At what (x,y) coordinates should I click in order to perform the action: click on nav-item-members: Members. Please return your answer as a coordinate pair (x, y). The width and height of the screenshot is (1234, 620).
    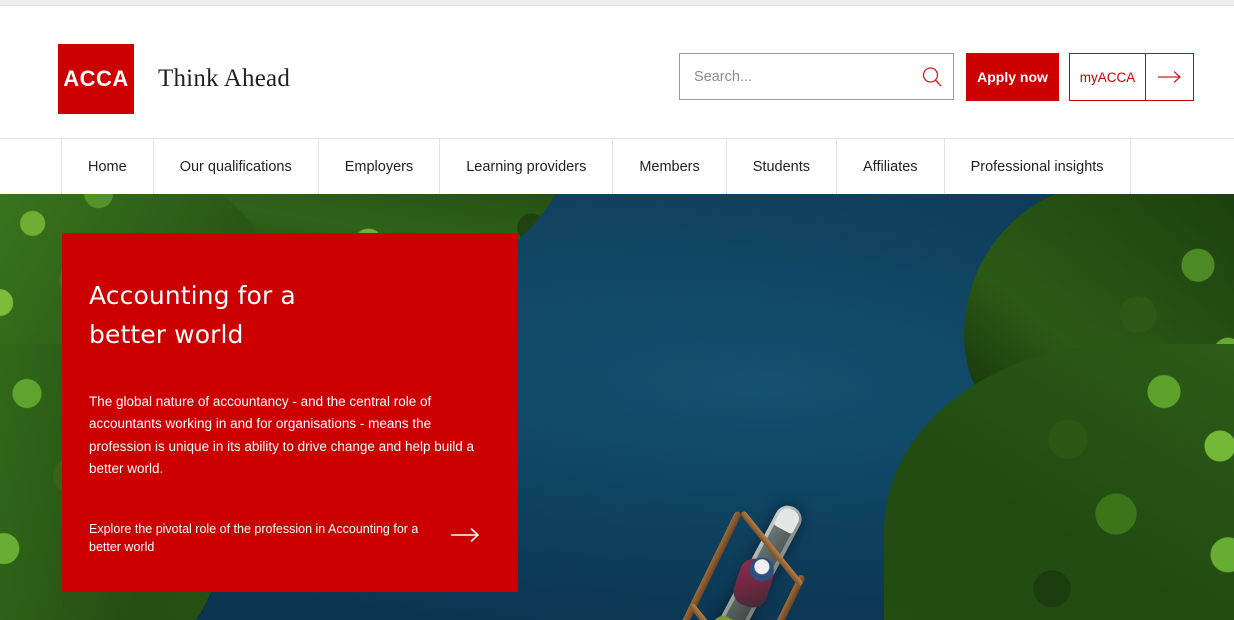
    Looking at the image, I should click on (670, 166).